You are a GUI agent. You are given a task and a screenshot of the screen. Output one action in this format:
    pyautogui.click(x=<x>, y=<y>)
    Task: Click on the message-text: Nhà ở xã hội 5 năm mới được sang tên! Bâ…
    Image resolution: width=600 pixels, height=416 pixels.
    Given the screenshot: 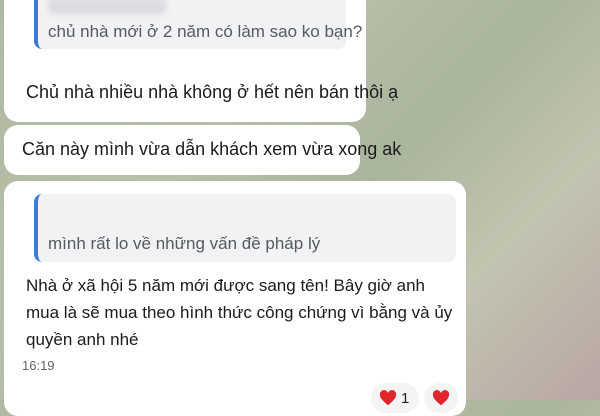 What is the action you would take?
    pyautogui.click(x=239, y=312)
    